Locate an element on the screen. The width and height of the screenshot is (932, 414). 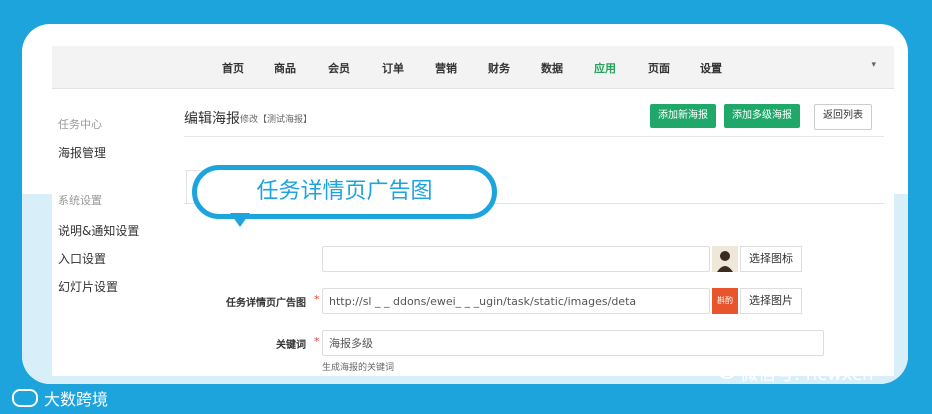
keyword-field: 海报多级 is located at coordinates (573, 343).